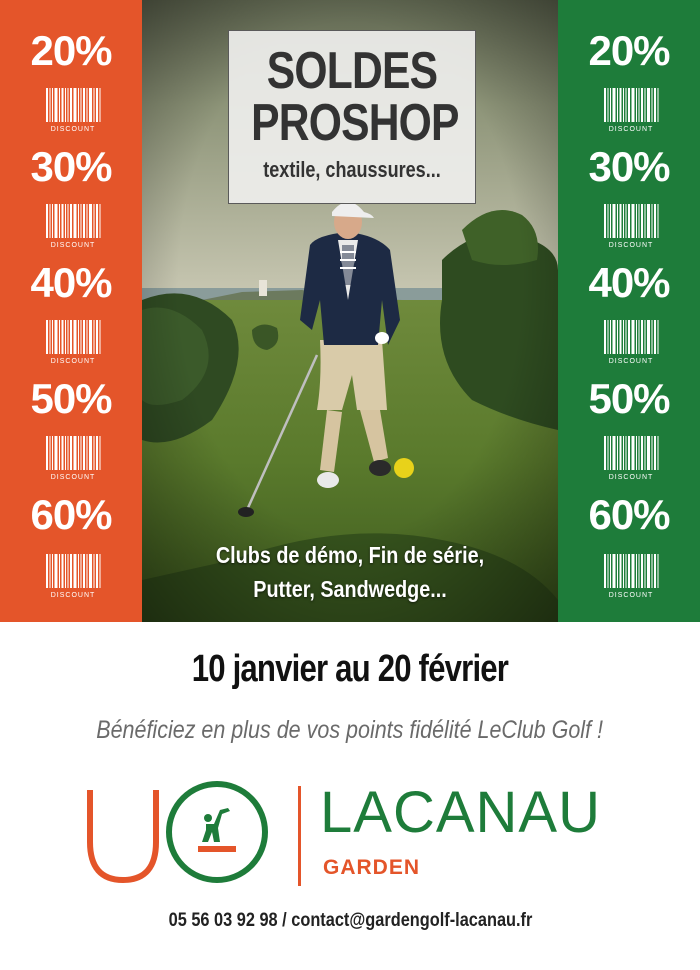 The height and width of the screenshot is (970, 700). Describe the element at coordinates (352, 71) in the screenshot. I see `headline-soldes: SOLDES` at that location.